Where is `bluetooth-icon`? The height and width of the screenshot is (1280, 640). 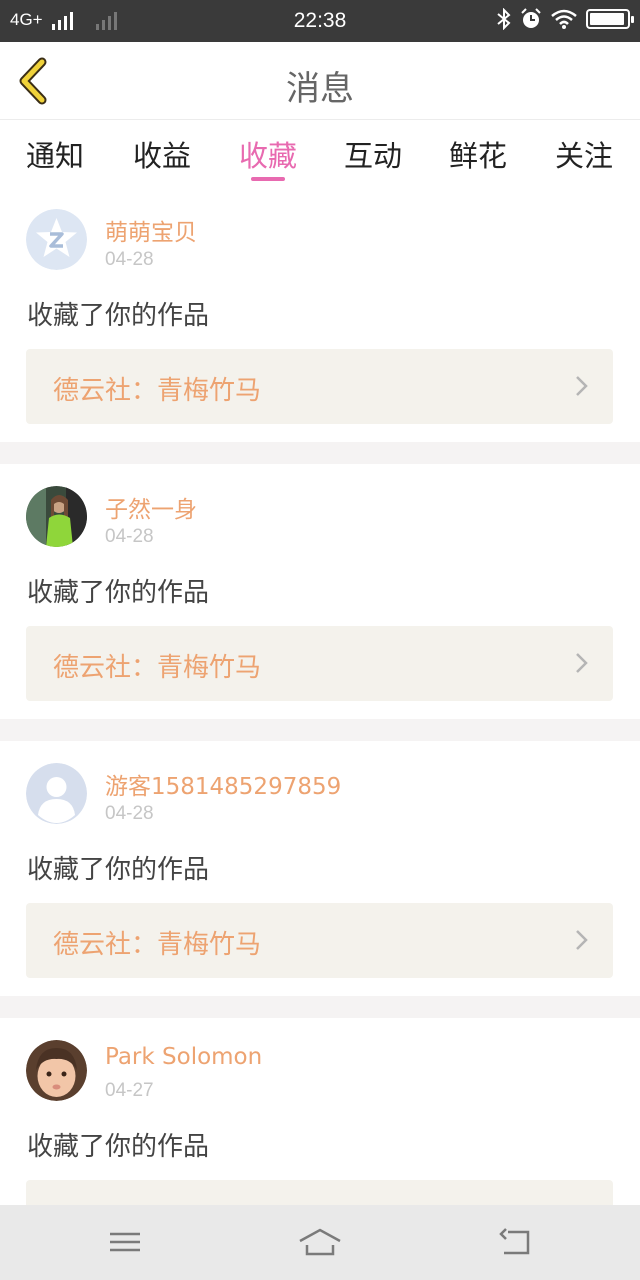
bluetooth-icon is located at coordinates (504, 19).